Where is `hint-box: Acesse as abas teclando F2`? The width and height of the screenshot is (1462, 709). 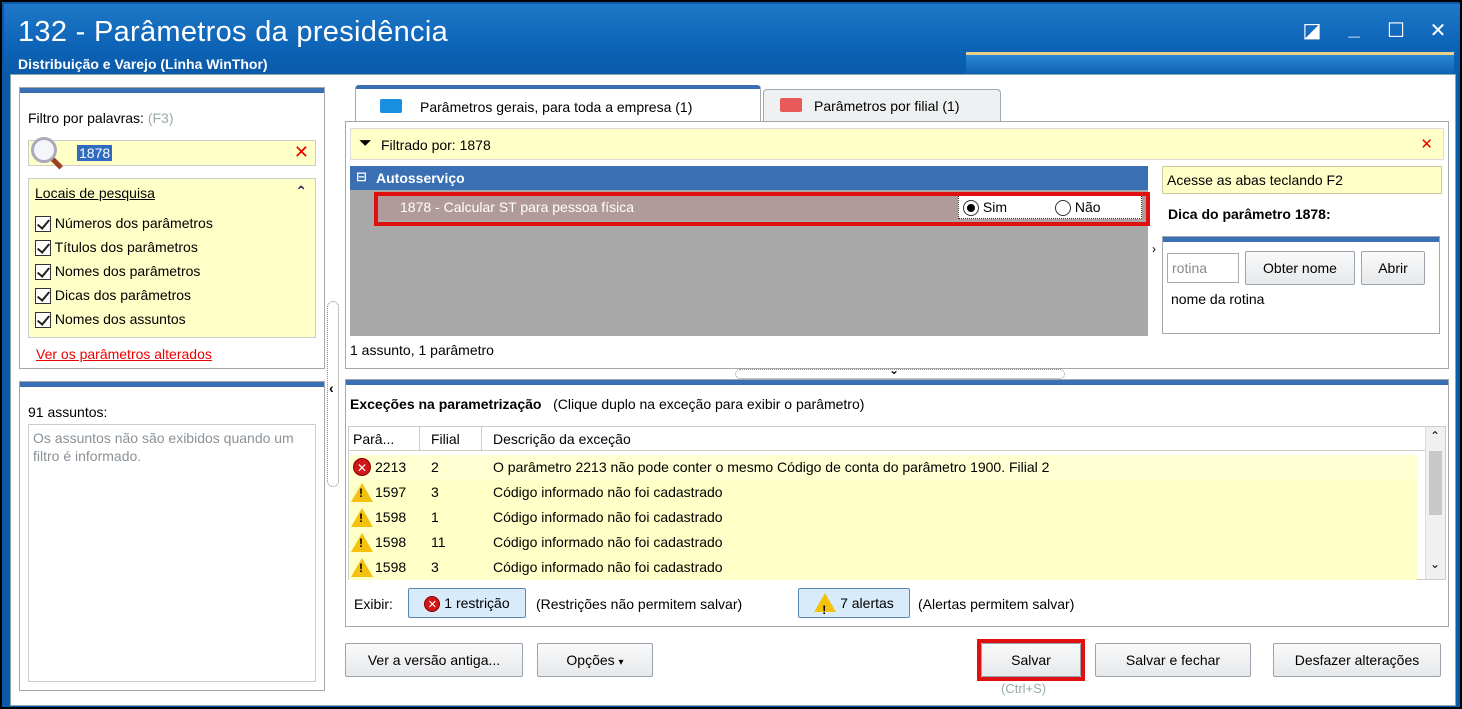
hint-box: Acesse as abas teclando F2 is located at coordinates (1302, 180).